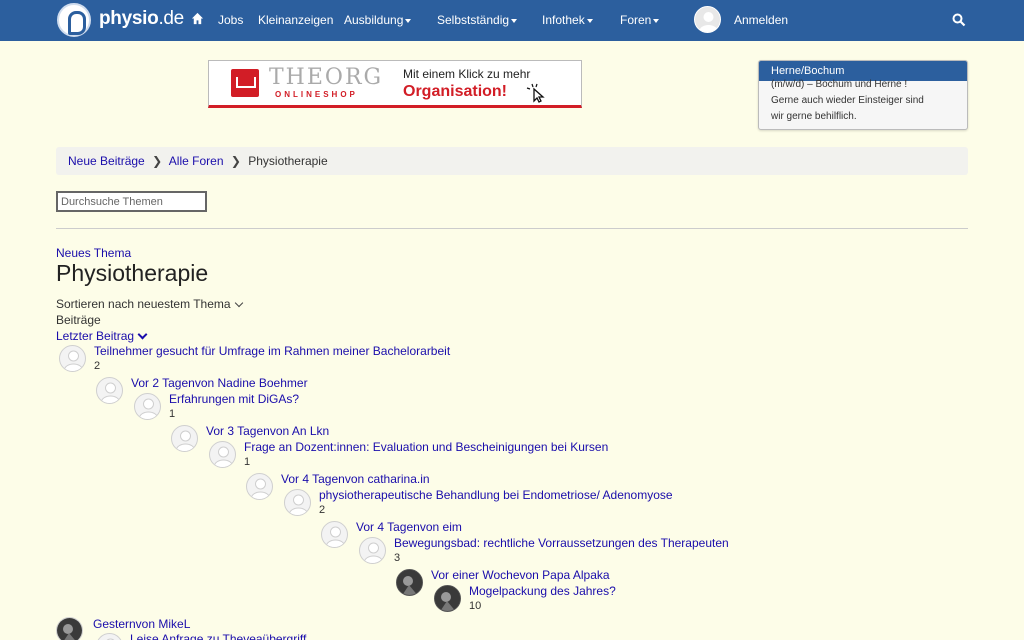 The width and height of the screenshot is (1024, 640). Describe the element at coordinates (409, 527) in the screenshot. I see `topic-last-post-meta: Vor 4 Tagenvon eim` at that location.